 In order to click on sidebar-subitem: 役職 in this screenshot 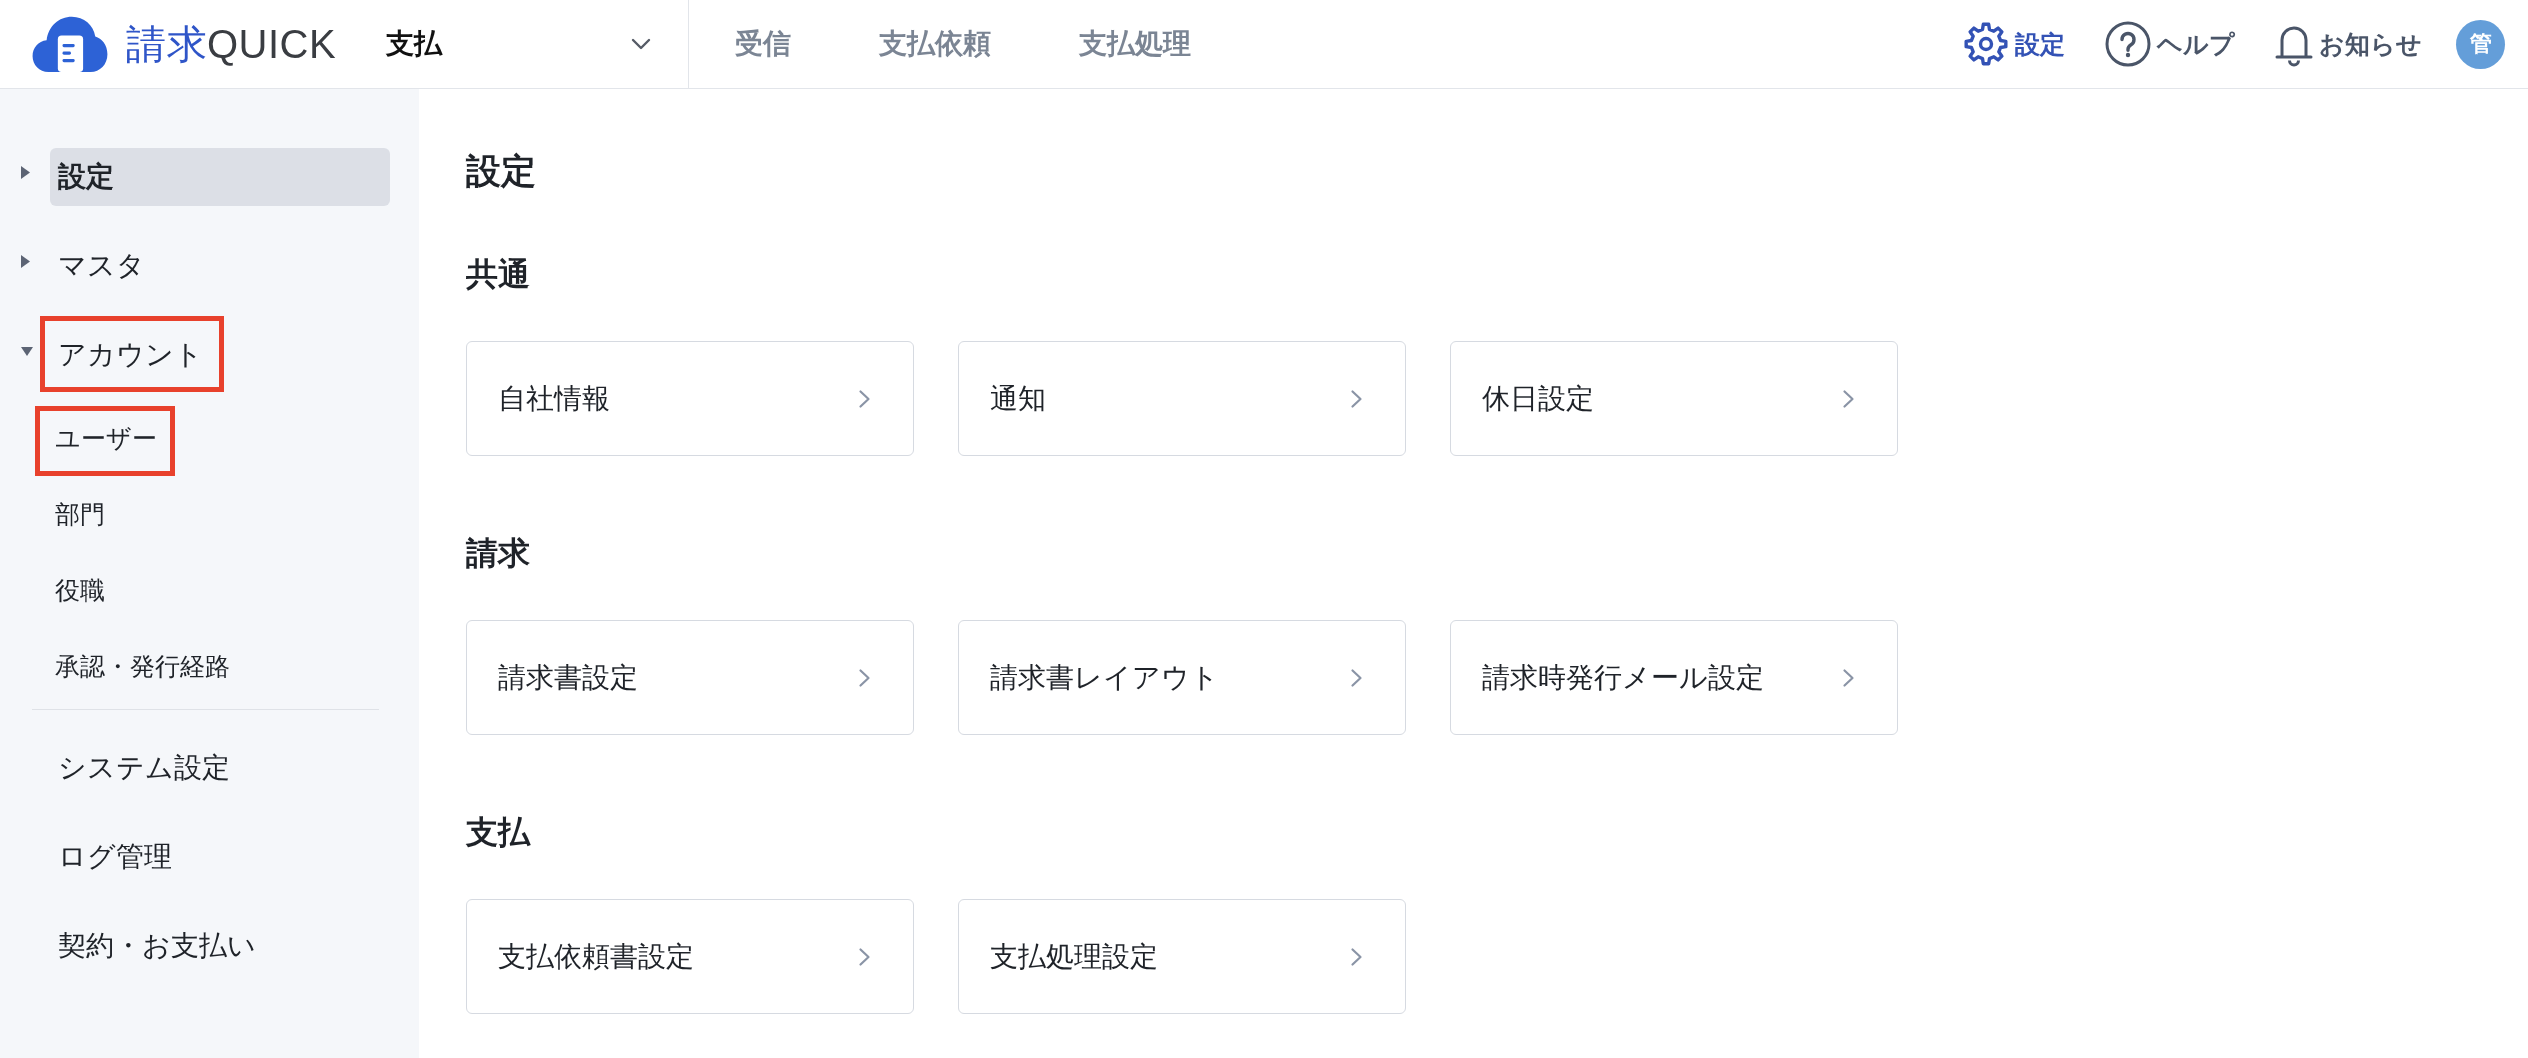, I will do `click(80, 590)`.